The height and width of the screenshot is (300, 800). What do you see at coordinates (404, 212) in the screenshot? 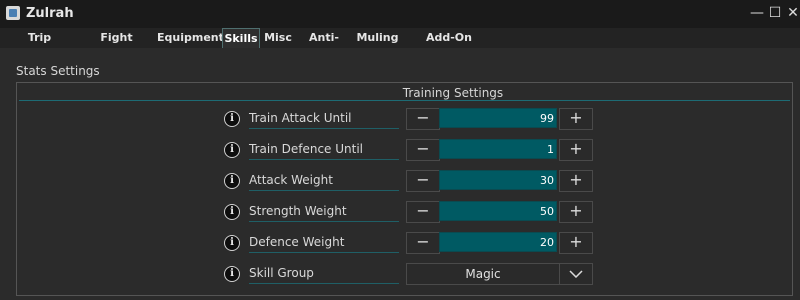
I see `setting-row-strength-weight: i Strength Weight − 50 +` at bounding box center [404, 212].